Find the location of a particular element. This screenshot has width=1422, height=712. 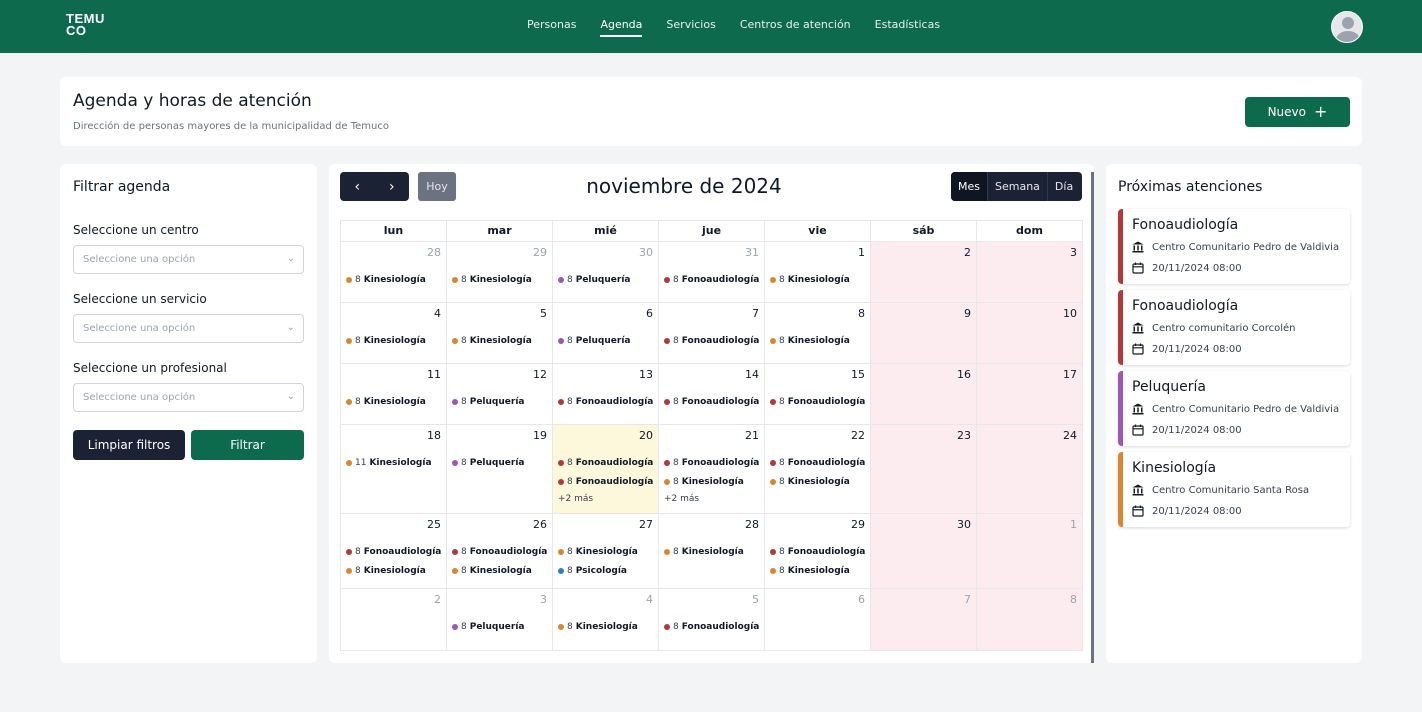

calendar-day: 30 8 Peluquería is located at coordinates (606, 272).